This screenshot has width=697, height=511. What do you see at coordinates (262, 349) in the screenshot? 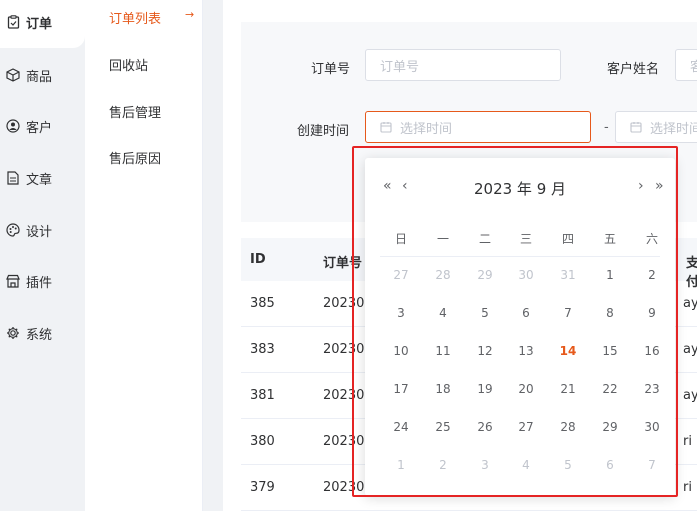
I see `cell-id: 383` at bounding box center [262, 349].